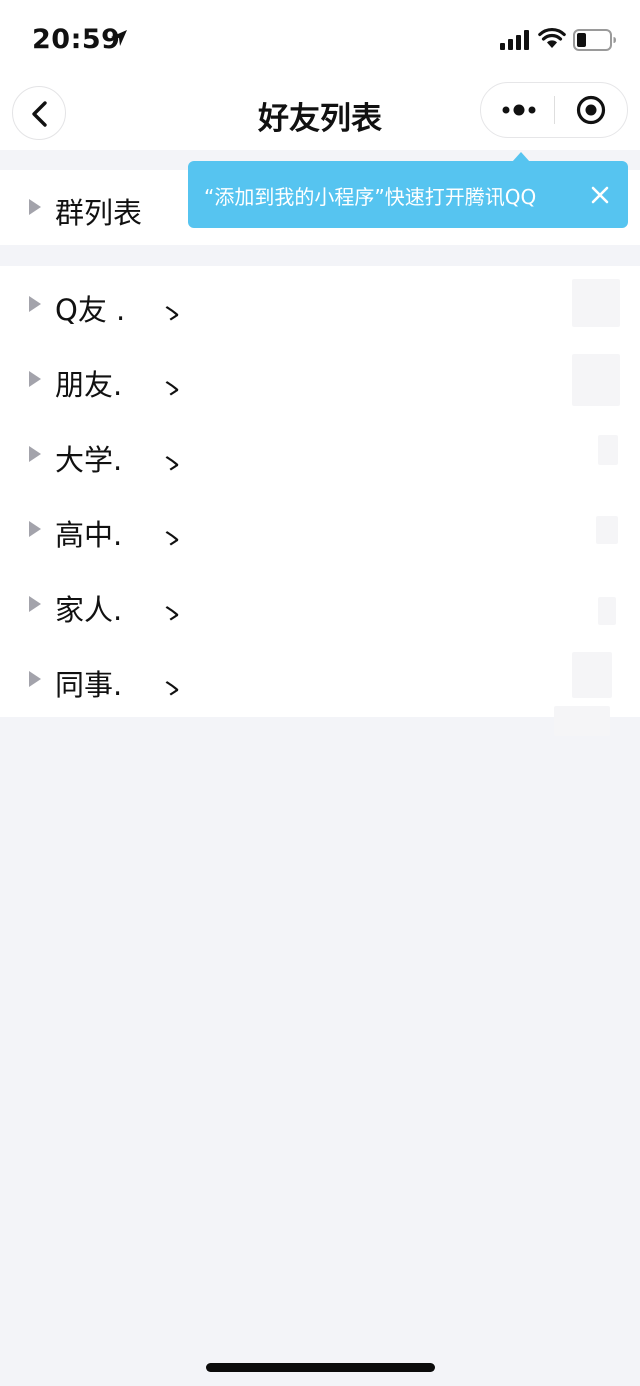 Image resolution: width=640 pixels, height=1386 pixels. I want to click on list-item-label: Q友 ., so click(90, 310).